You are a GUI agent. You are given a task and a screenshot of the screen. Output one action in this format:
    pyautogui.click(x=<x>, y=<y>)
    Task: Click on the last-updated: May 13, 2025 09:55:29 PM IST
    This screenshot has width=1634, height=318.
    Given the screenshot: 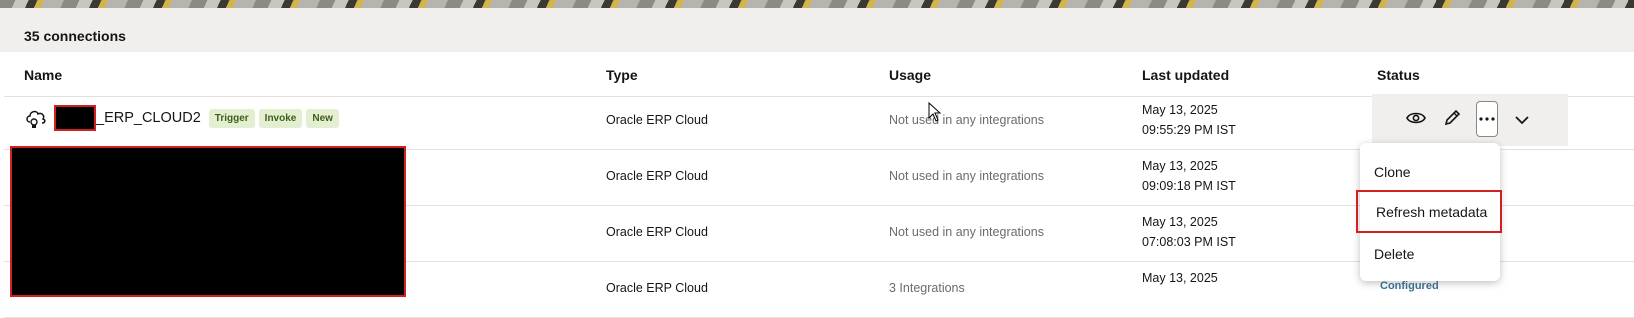 What is the action you would take?
    pyautogui.click(x=1189, y=120)
    